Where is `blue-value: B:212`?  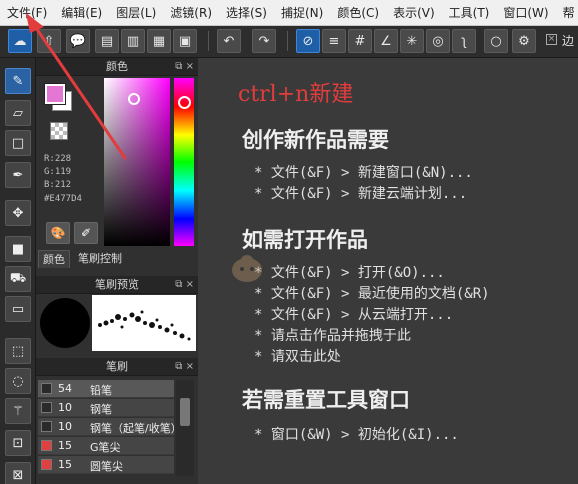
blue-value: B:212 is located at coordinates (58, 185).